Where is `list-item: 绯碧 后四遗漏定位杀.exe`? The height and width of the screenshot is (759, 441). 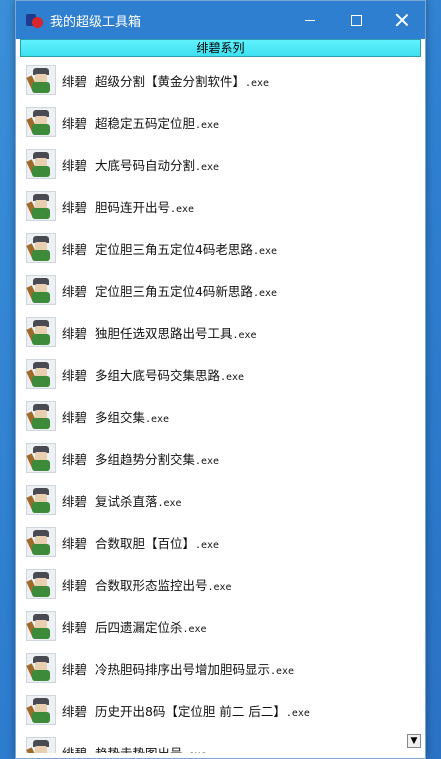 list-item: 绯碧 后四遗漏定位杀.exe is located at coordinates (220, 626).